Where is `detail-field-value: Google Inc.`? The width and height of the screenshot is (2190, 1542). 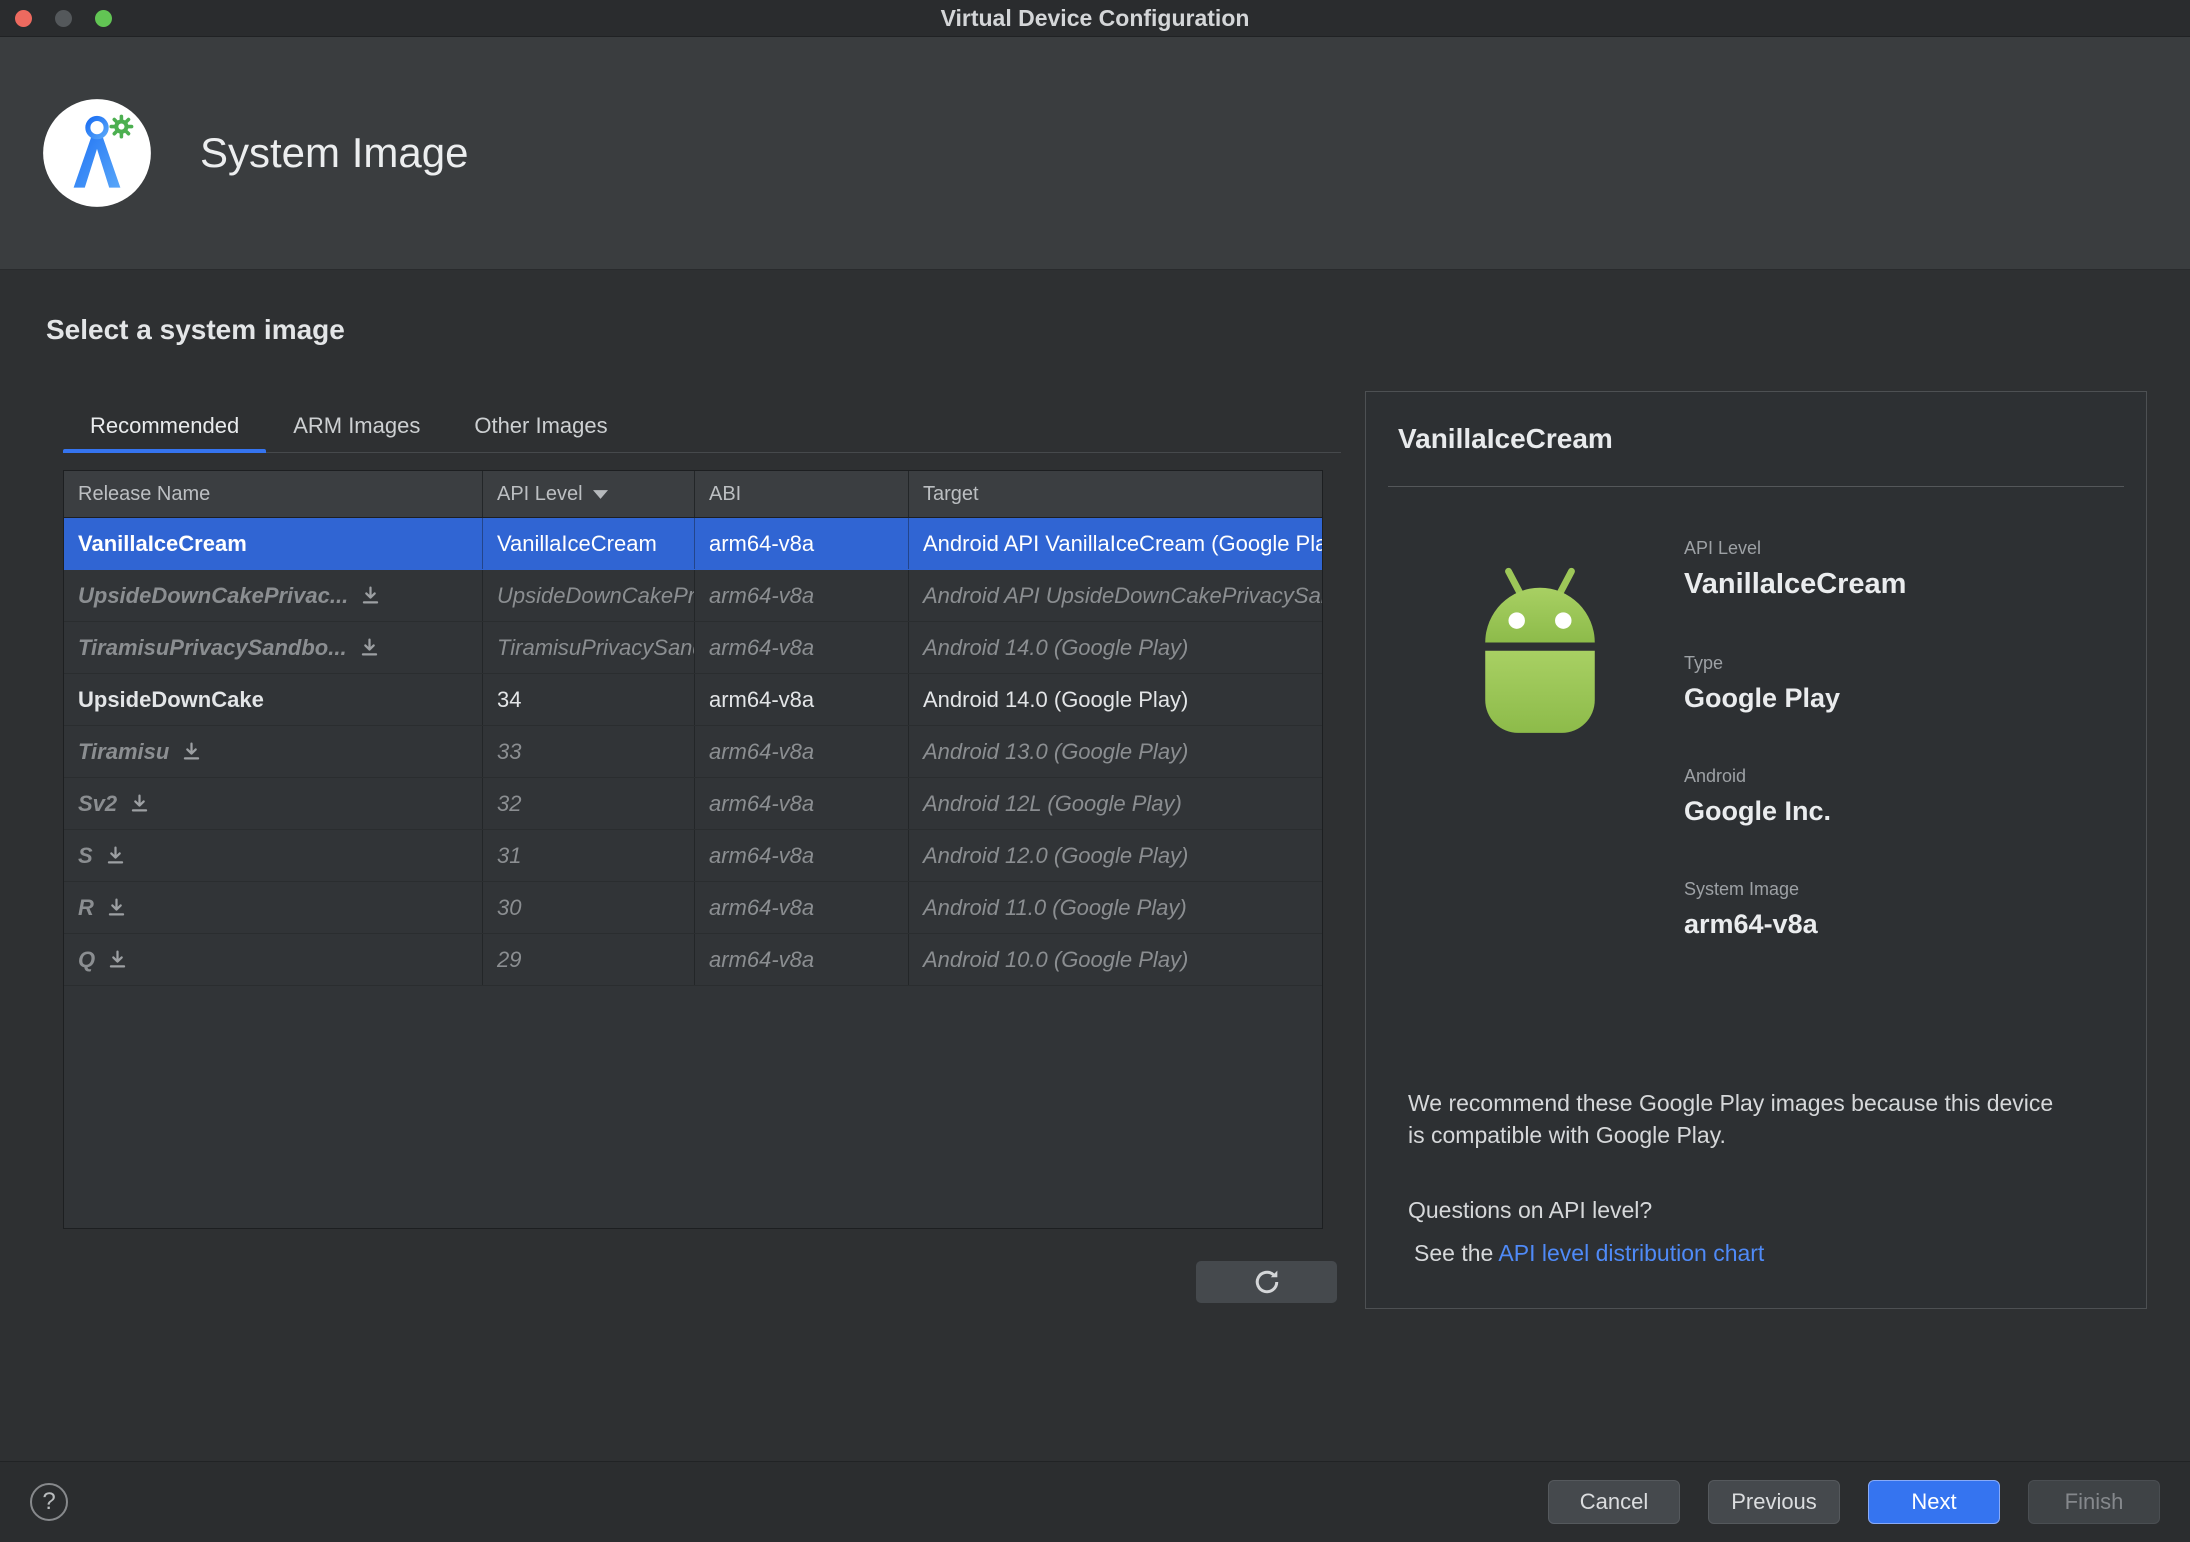 detail-field-value: Google Inc. is located at coordinates (1758, 811).